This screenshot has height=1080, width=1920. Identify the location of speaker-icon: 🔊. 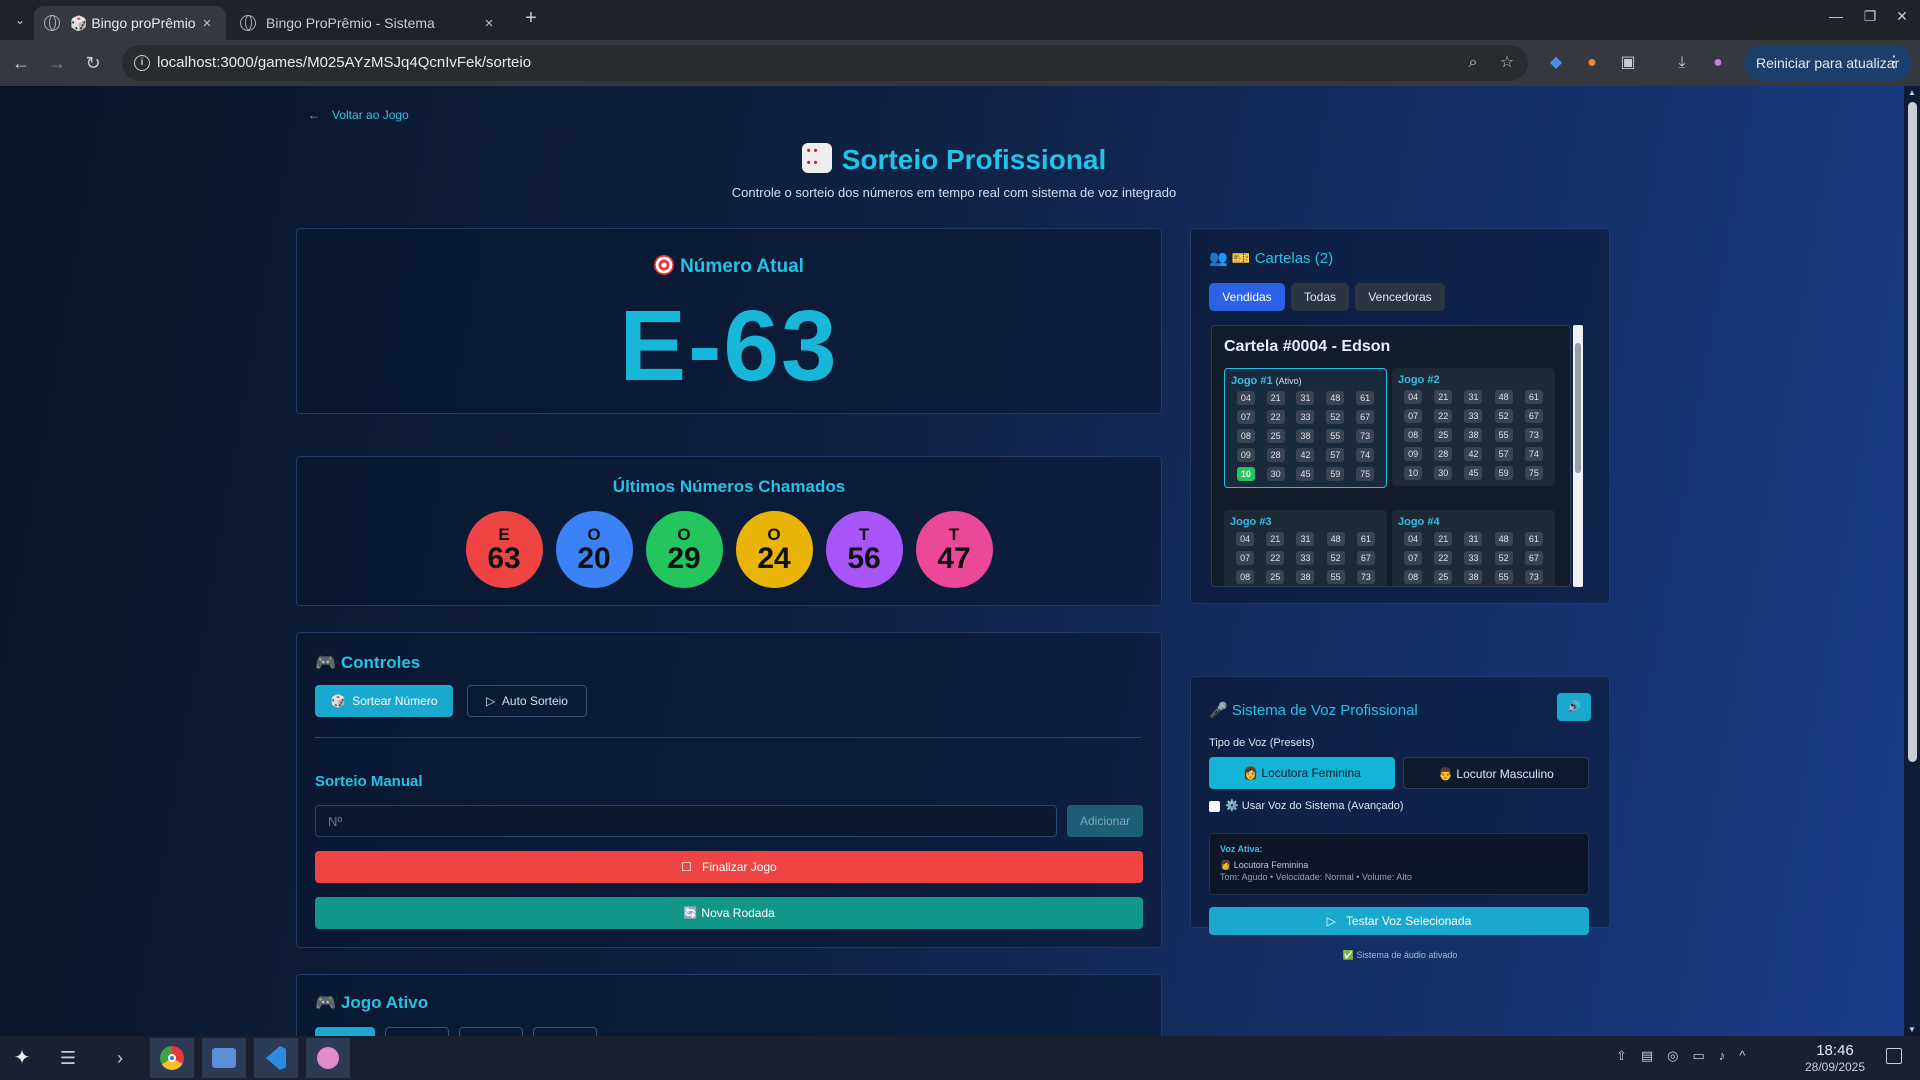
(1574, 707).